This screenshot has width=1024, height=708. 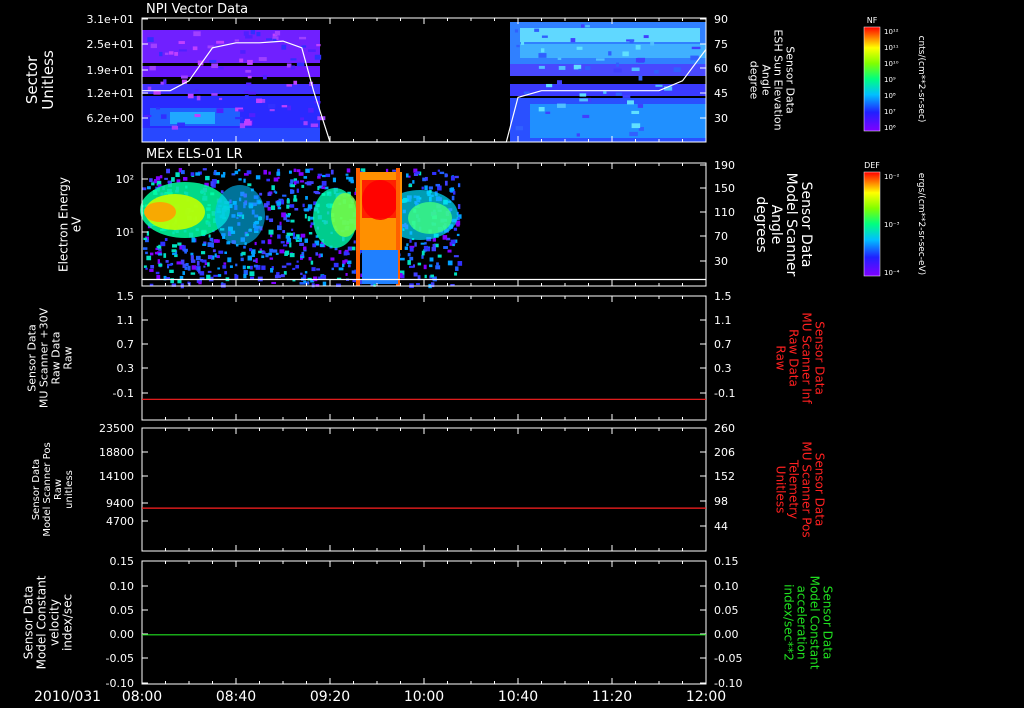 I want to click on y-tick-label-left: 1.2e+01, so click(x=110, y=93).